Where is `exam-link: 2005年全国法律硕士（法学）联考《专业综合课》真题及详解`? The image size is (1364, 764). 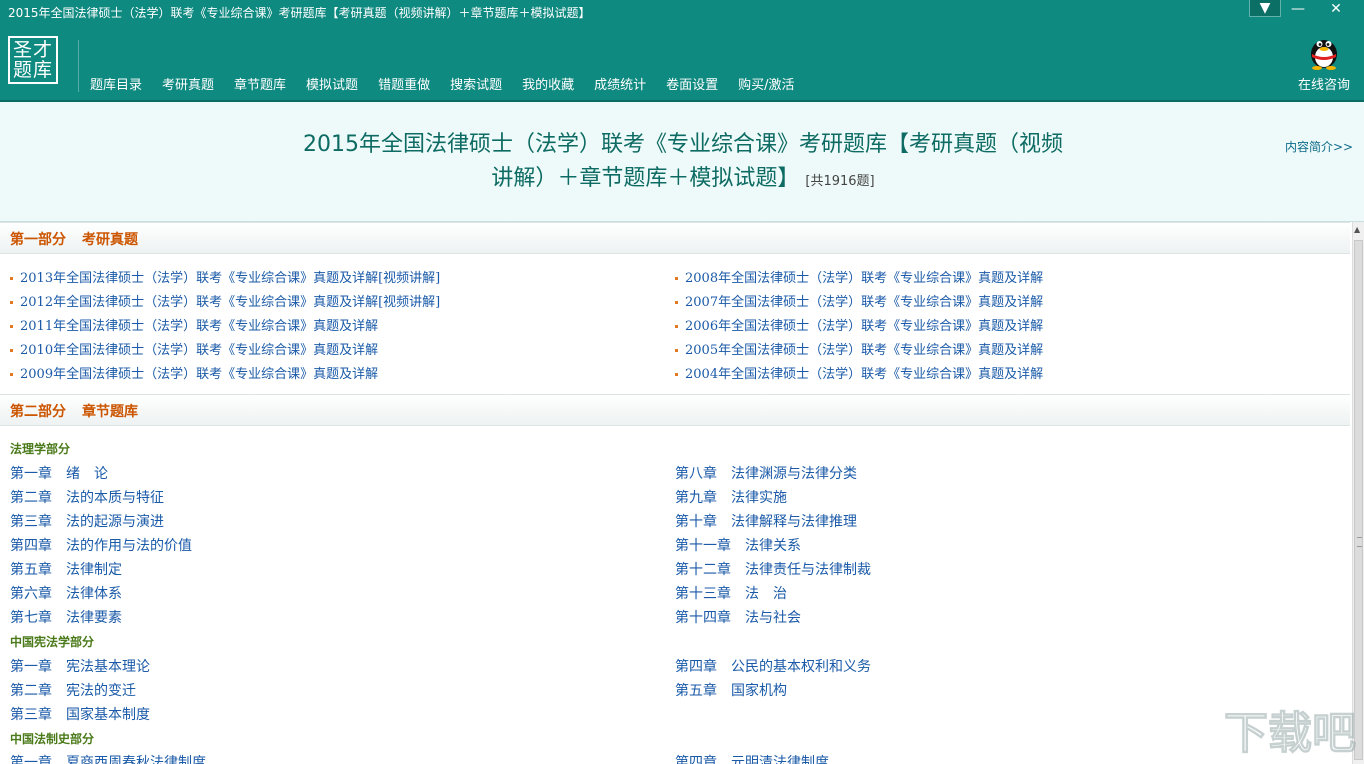
exam-link: 2005年全国法律硕士（法学）联考《专业综合课》真题及详解 is located at coordinates (859, 348).